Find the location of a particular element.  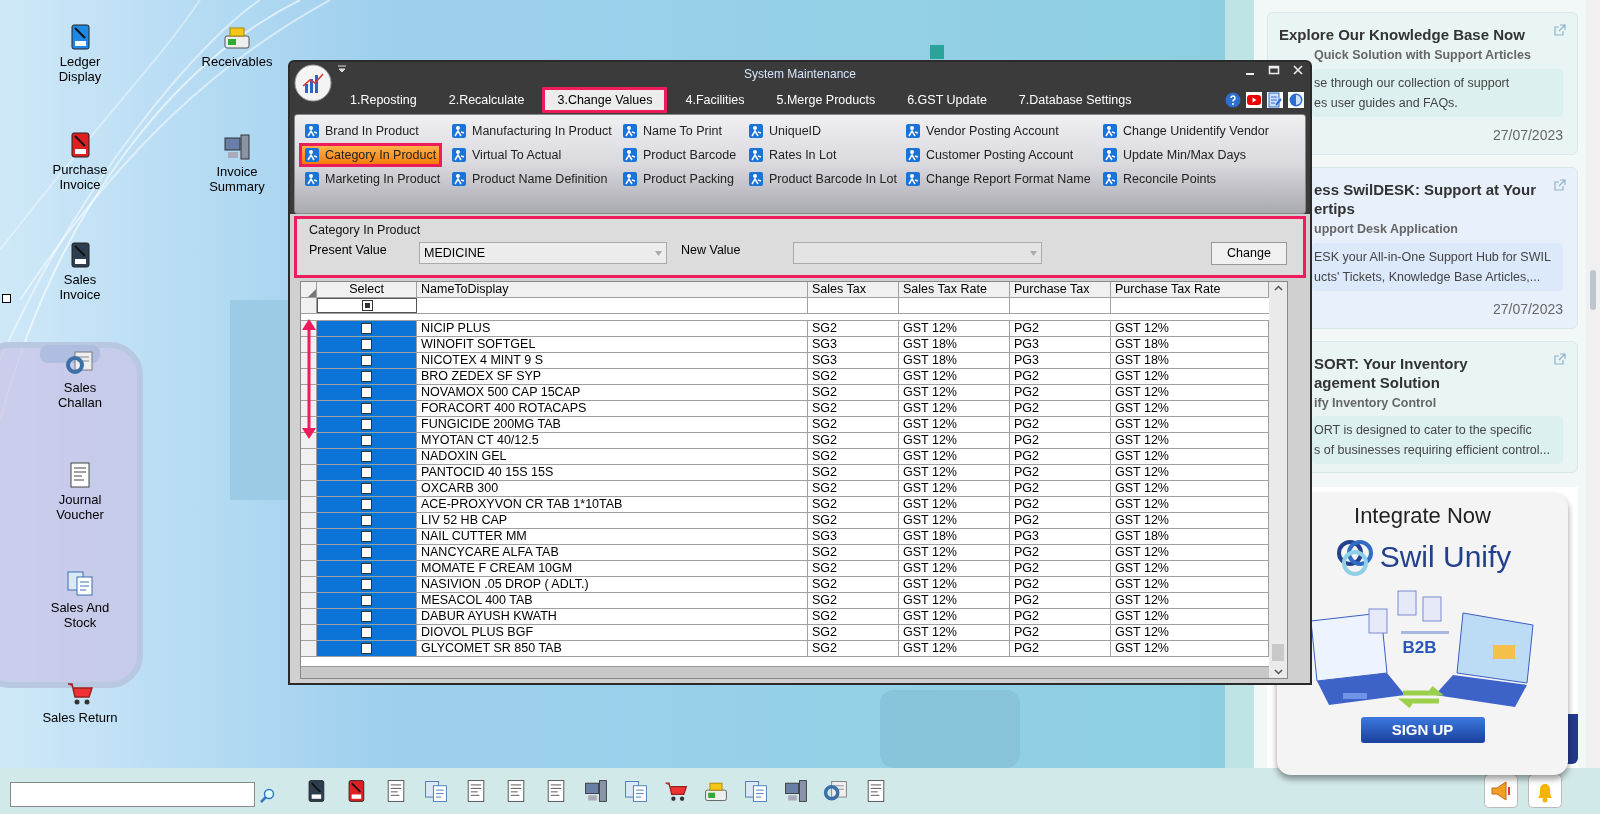

megaphone-icon is located at coordinates (1501, 791).